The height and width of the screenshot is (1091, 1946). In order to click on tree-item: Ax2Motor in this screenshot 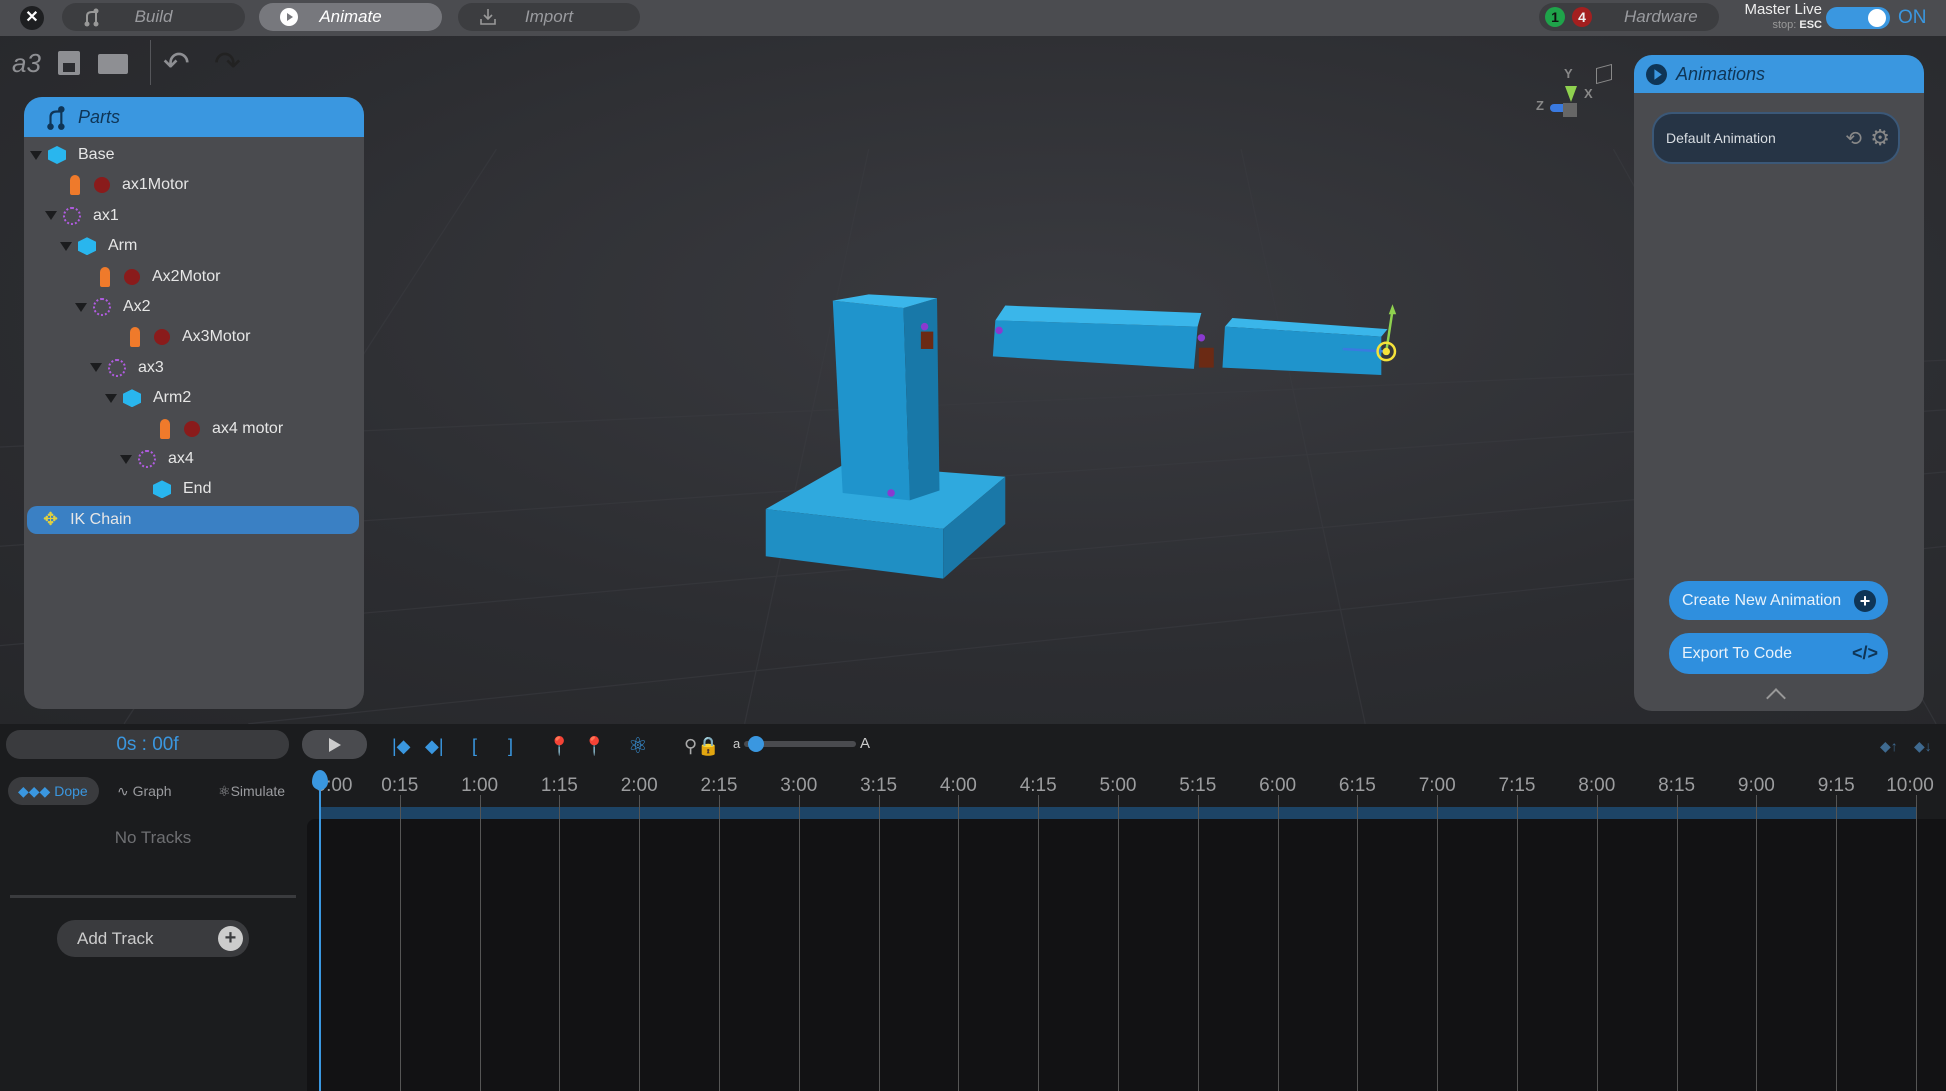, I will do `click(151, 277)`.